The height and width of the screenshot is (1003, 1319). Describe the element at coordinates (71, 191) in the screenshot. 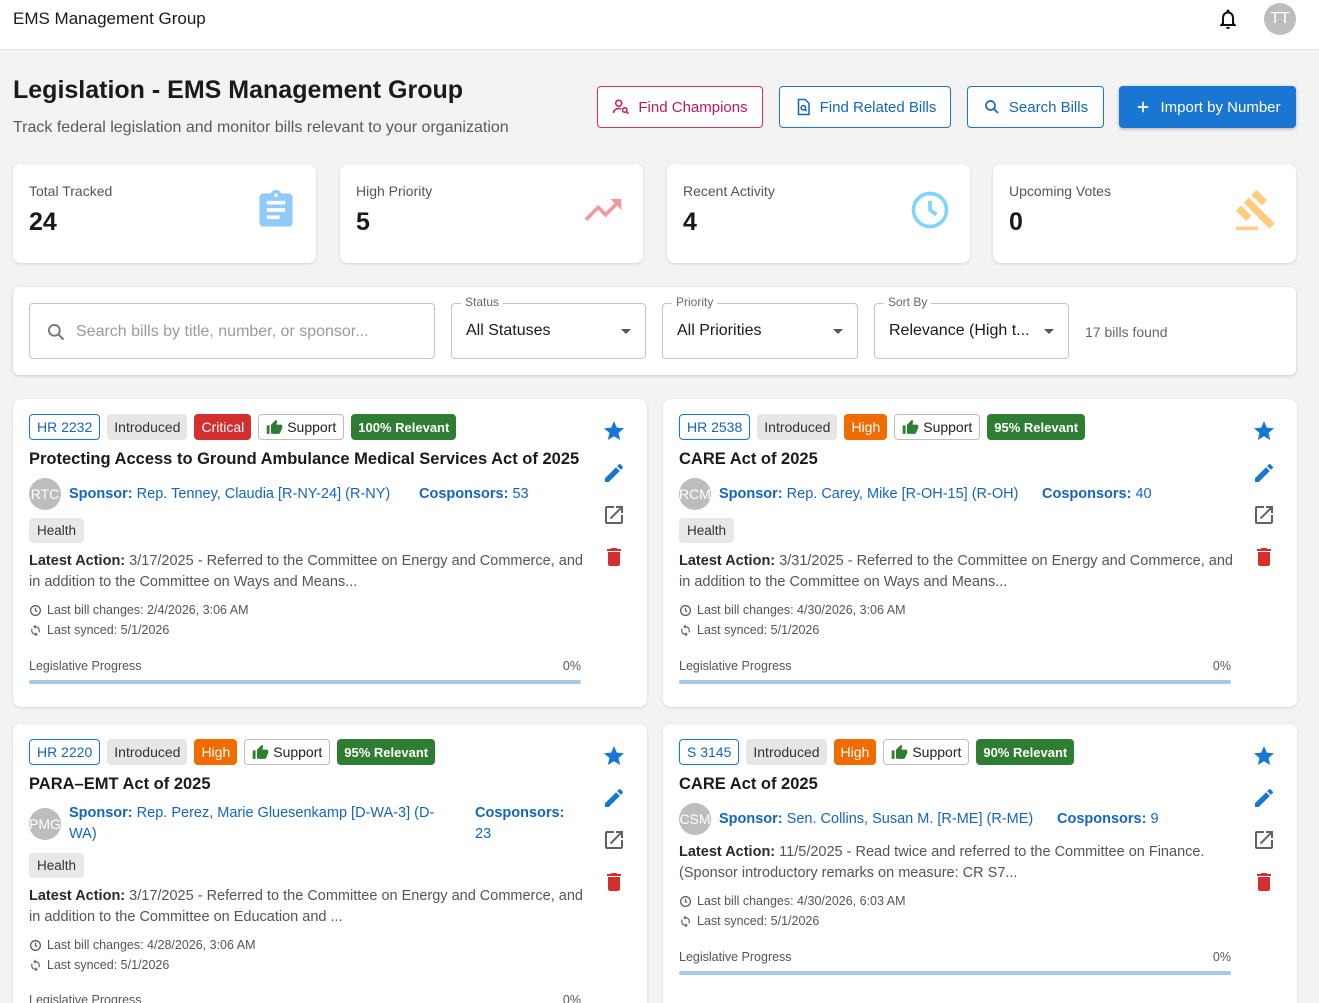

I see `stat-label: Total Tracked` at that location.